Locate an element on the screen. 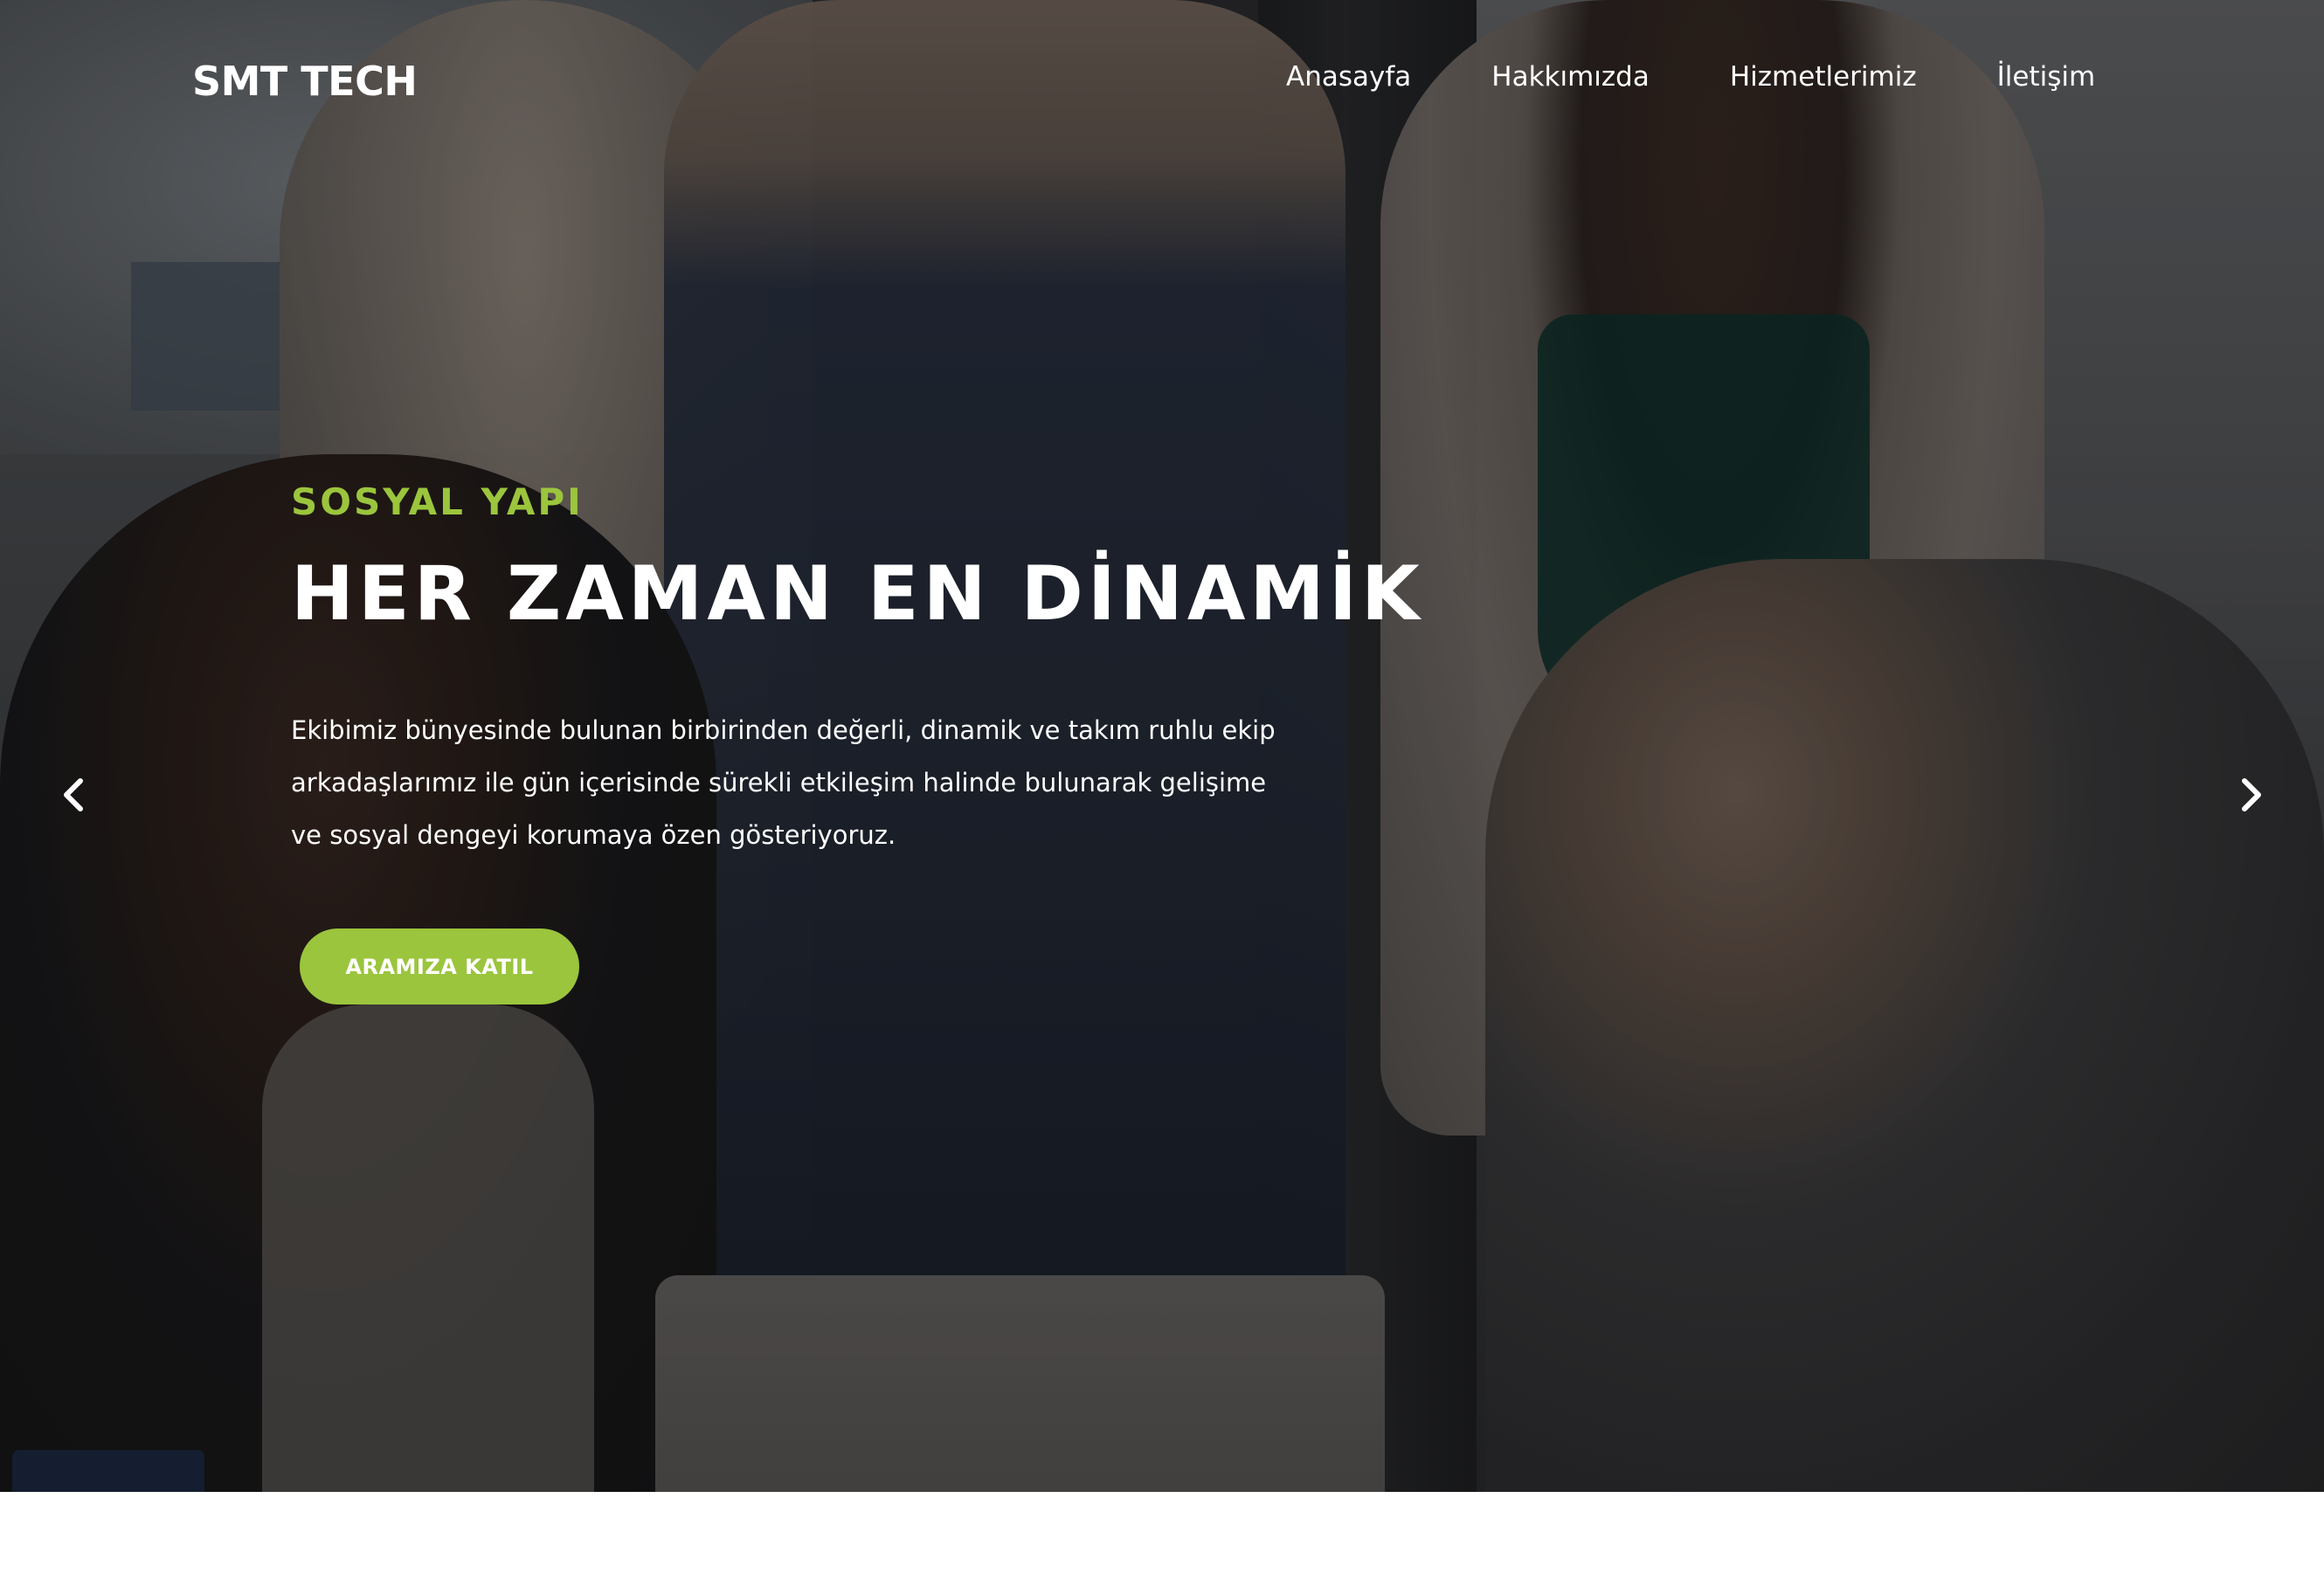  hero-headline: HER ZAMAN EN DİNAMİK is located at coordinates (857, 594).